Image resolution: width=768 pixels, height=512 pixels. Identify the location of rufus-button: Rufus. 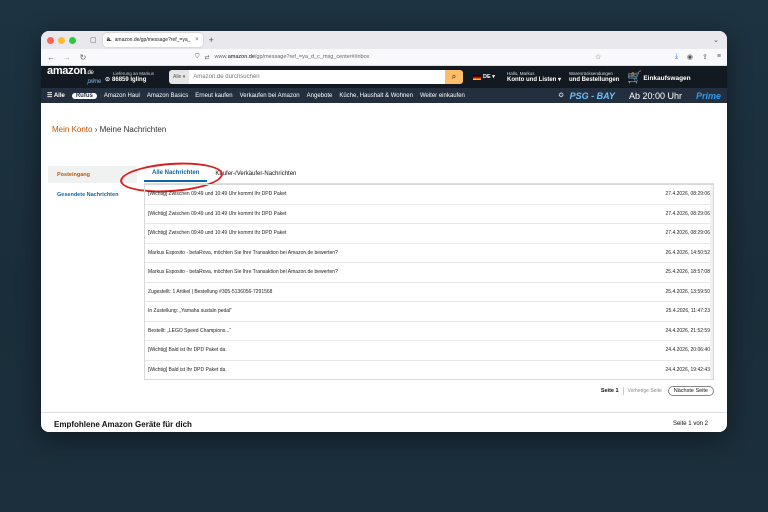
(84, 95).